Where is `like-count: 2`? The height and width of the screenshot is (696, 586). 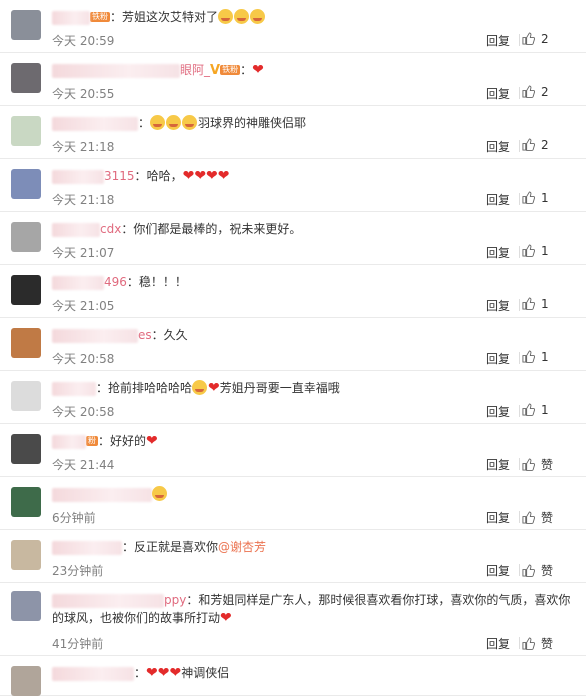 like-count: 2 is located at coordinates (545, 145).